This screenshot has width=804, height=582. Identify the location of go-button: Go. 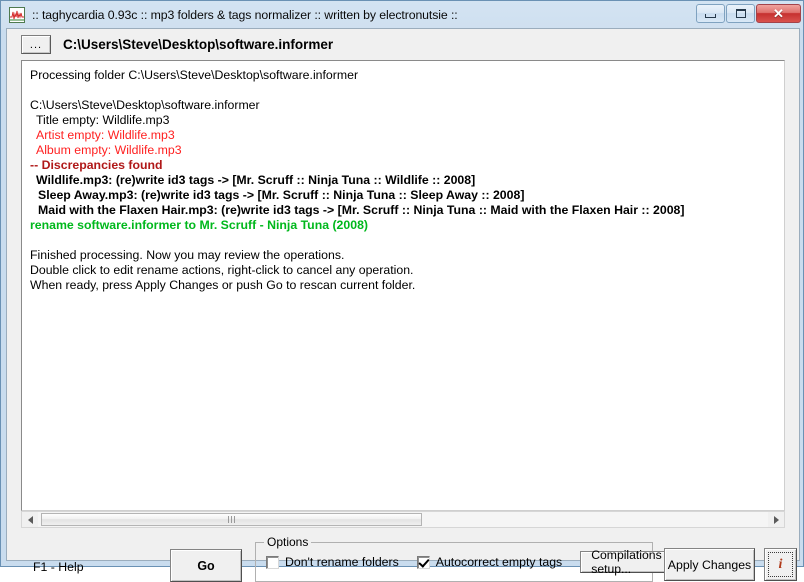
(206, 565).